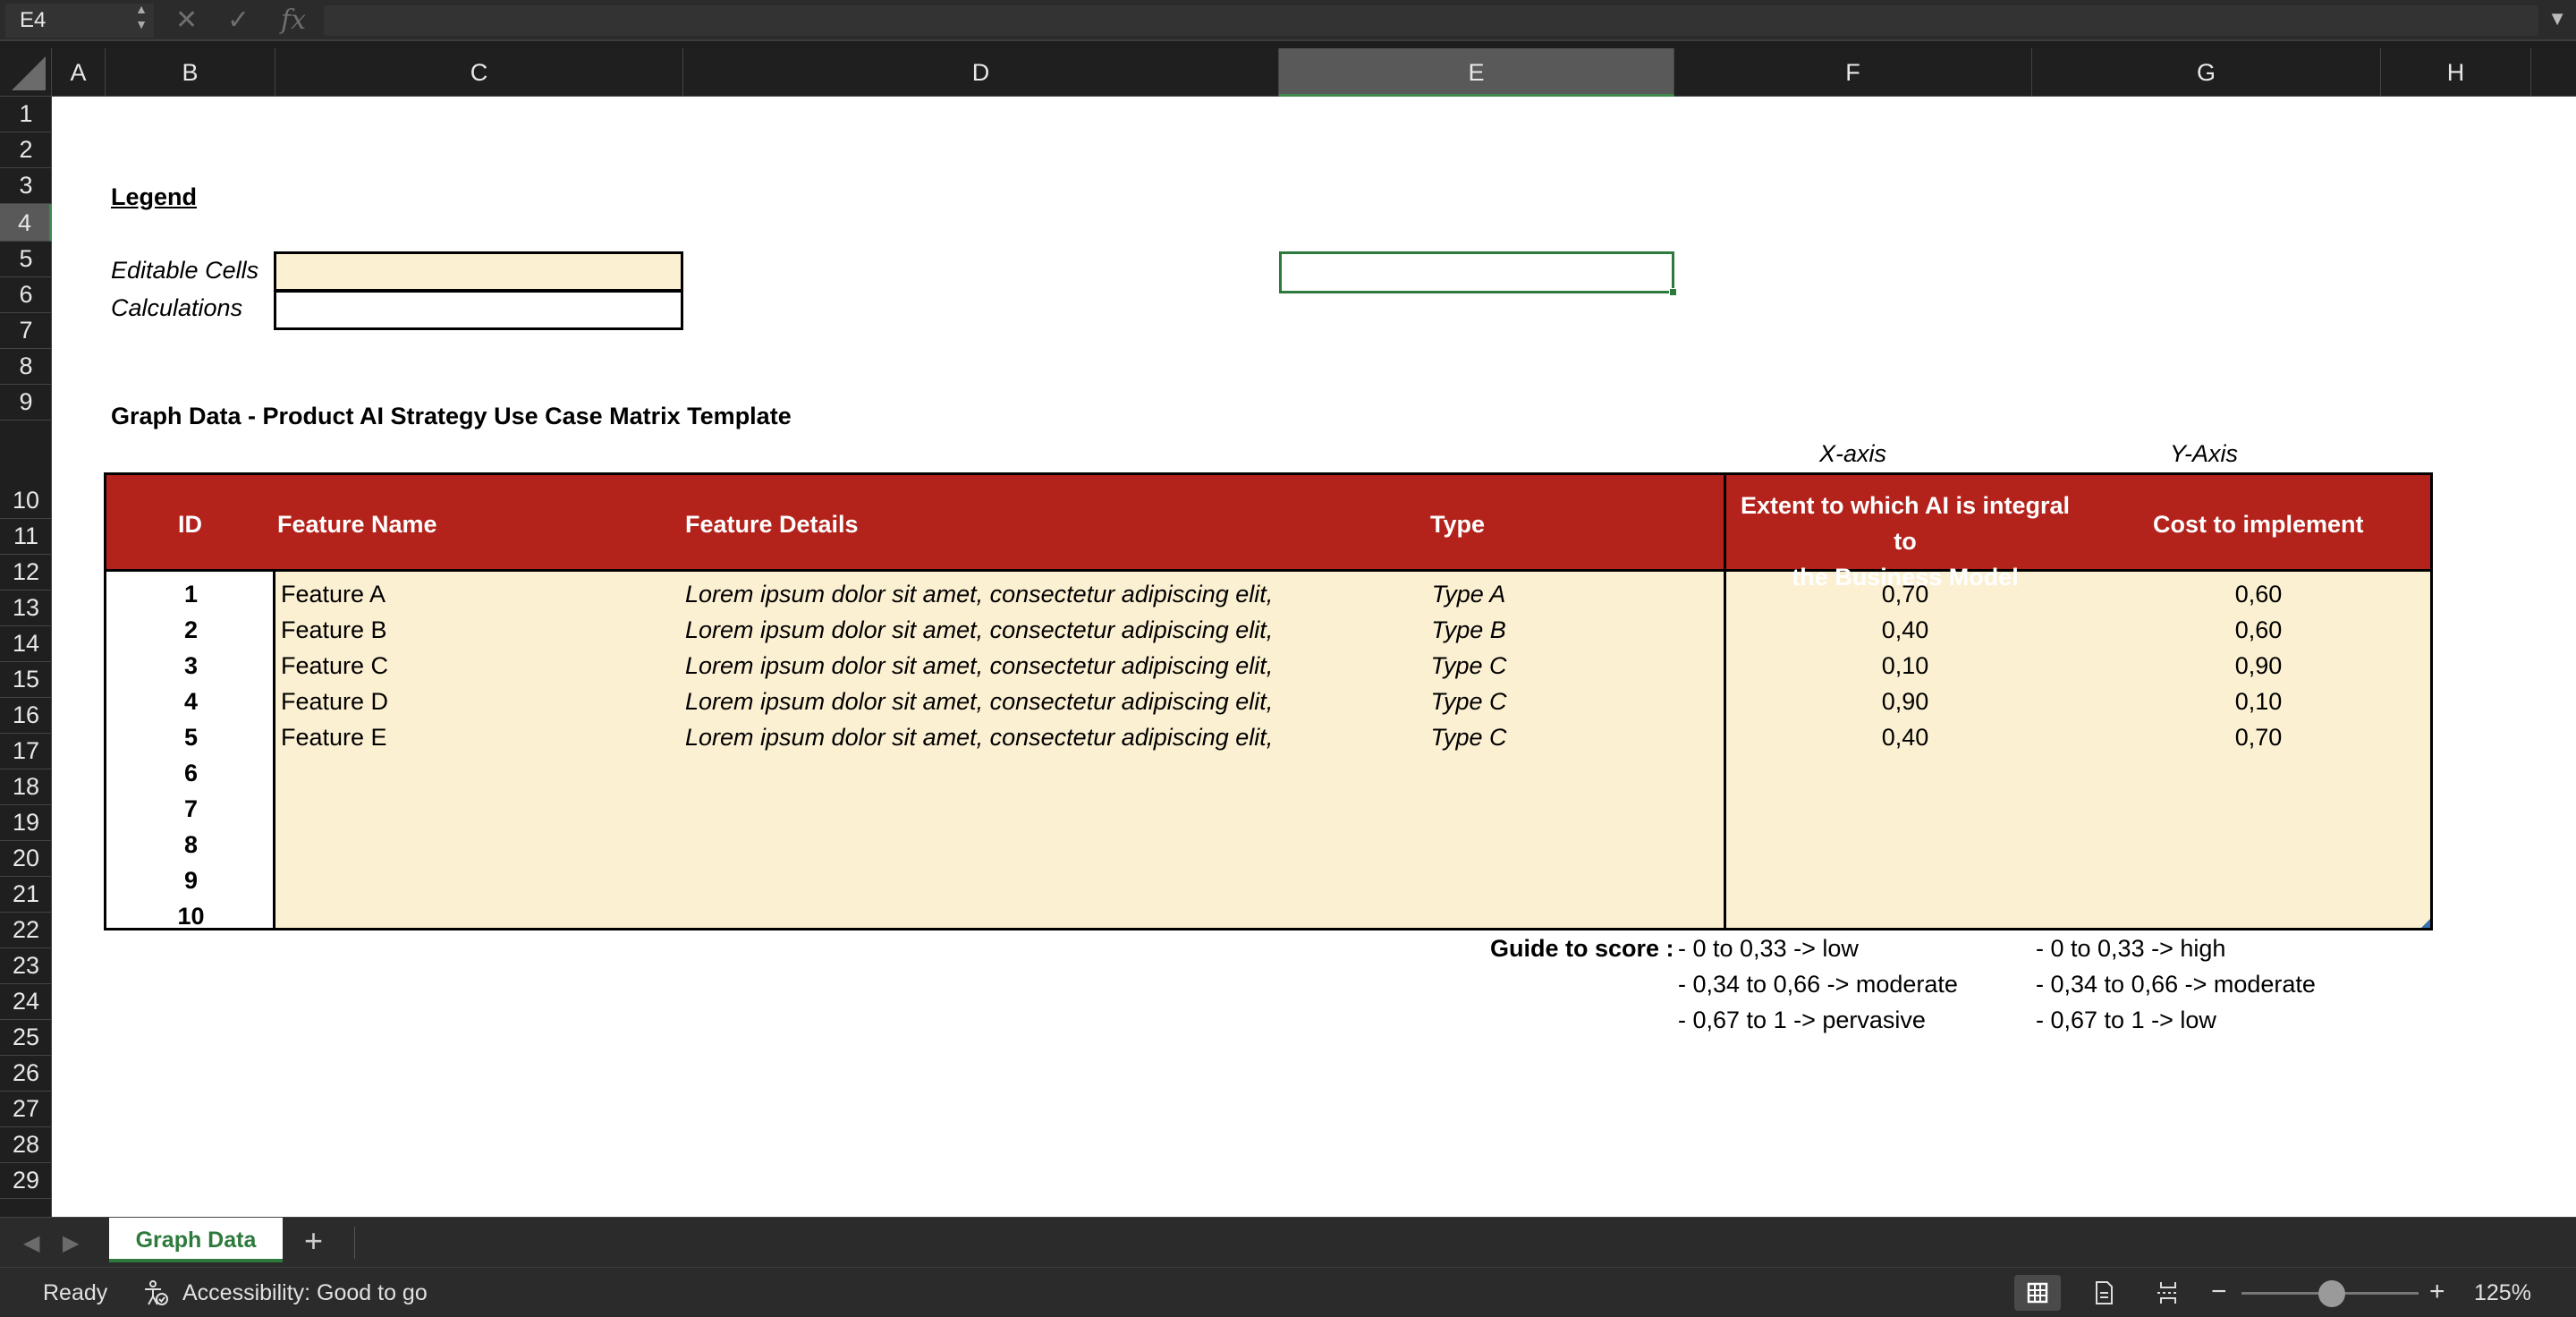  What do you see at coordinates (2425, 923) in the screenshot?
I see `table-resize-handle` at bounding box center [2425, 923].